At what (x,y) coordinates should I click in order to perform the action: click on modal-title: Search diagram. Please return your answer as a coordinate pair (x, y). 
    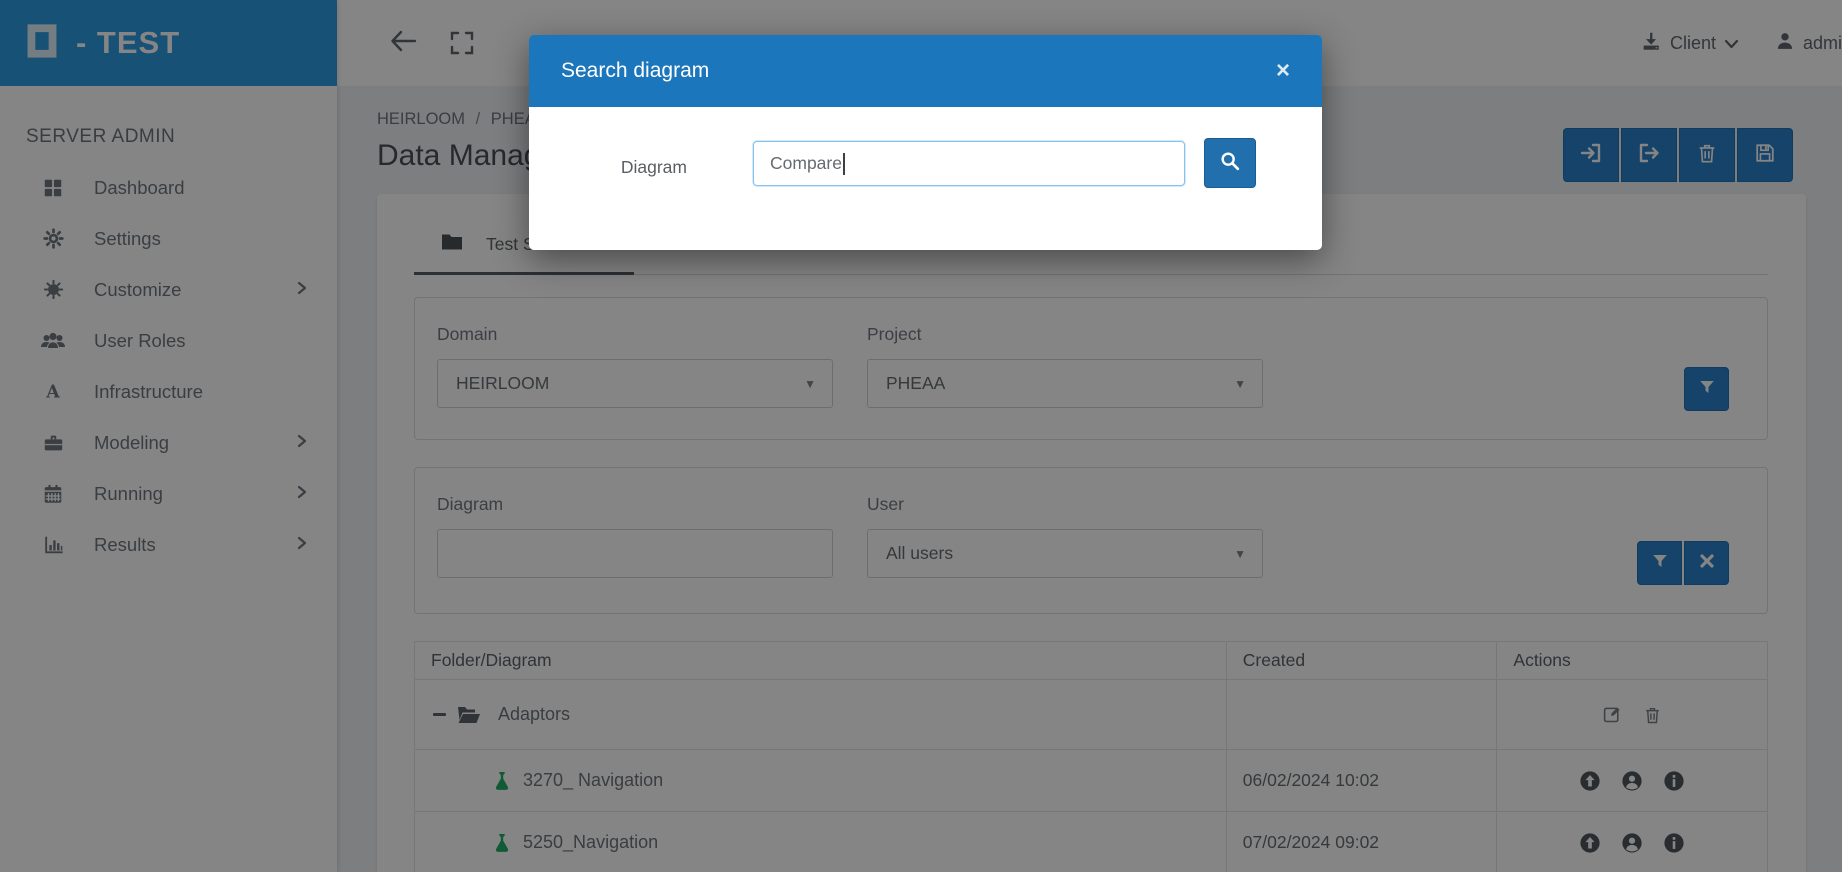
    Looking at the image, I should click on (635, 70).